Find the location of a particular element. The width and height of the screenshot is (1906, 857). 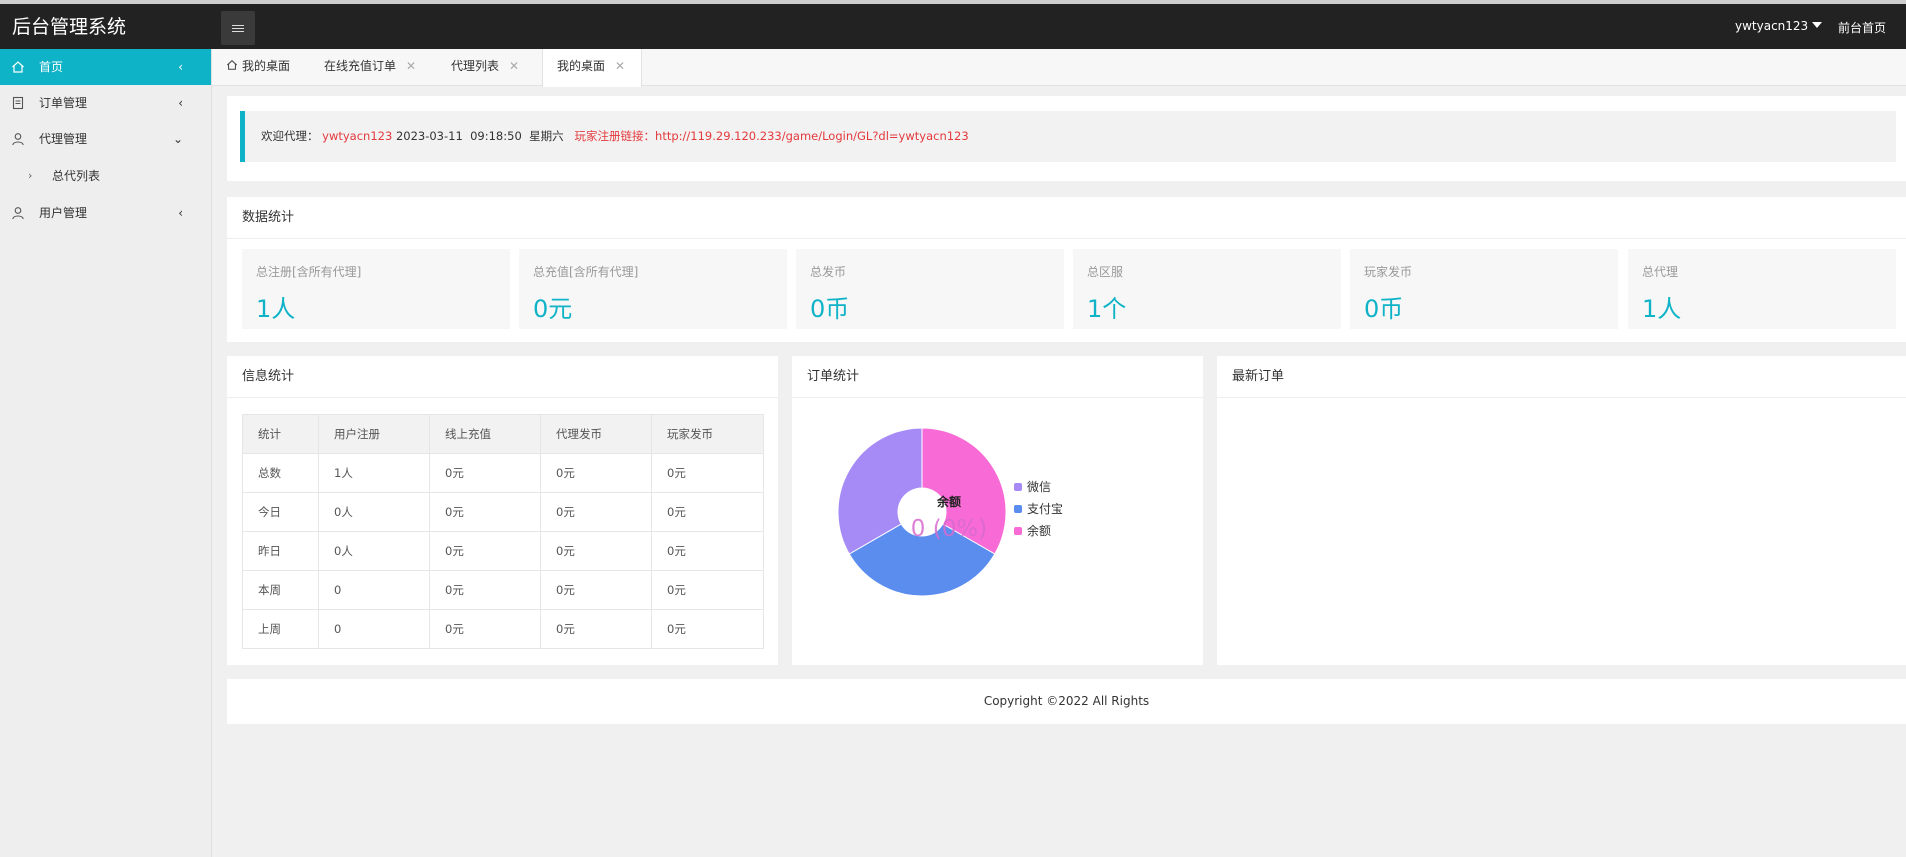

stat-value: 0币 is located at coordinates (1384, 309).